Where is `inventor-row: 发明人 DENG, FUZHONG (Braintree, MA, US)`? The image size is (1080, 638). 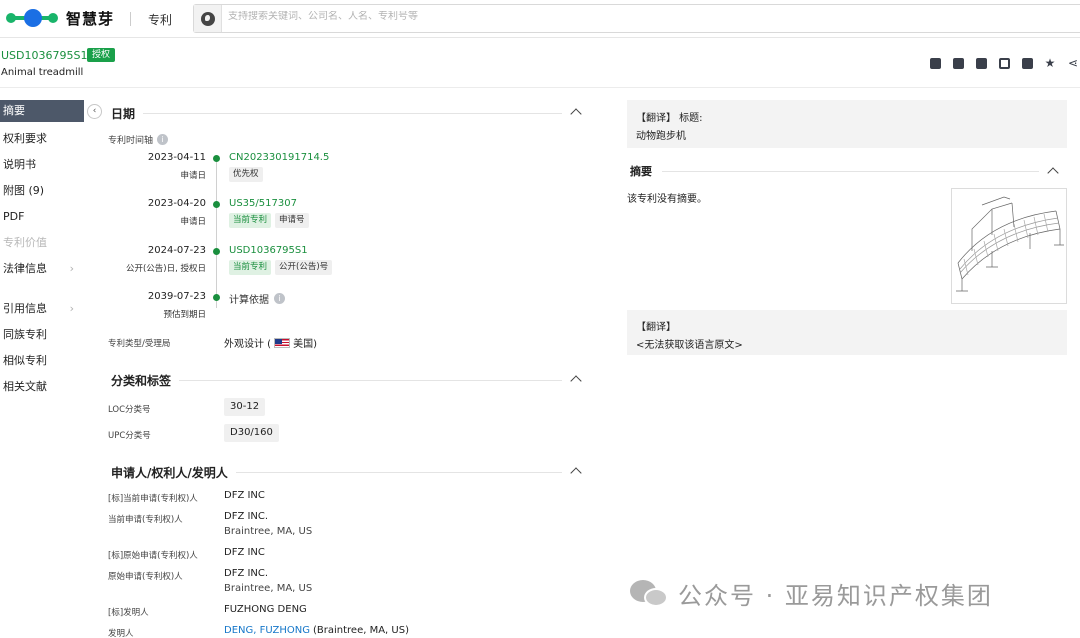 inventor-row: 发明人 DENG, FUZHONG (Braintree, MA, US) is located at coordinates (258, 631).